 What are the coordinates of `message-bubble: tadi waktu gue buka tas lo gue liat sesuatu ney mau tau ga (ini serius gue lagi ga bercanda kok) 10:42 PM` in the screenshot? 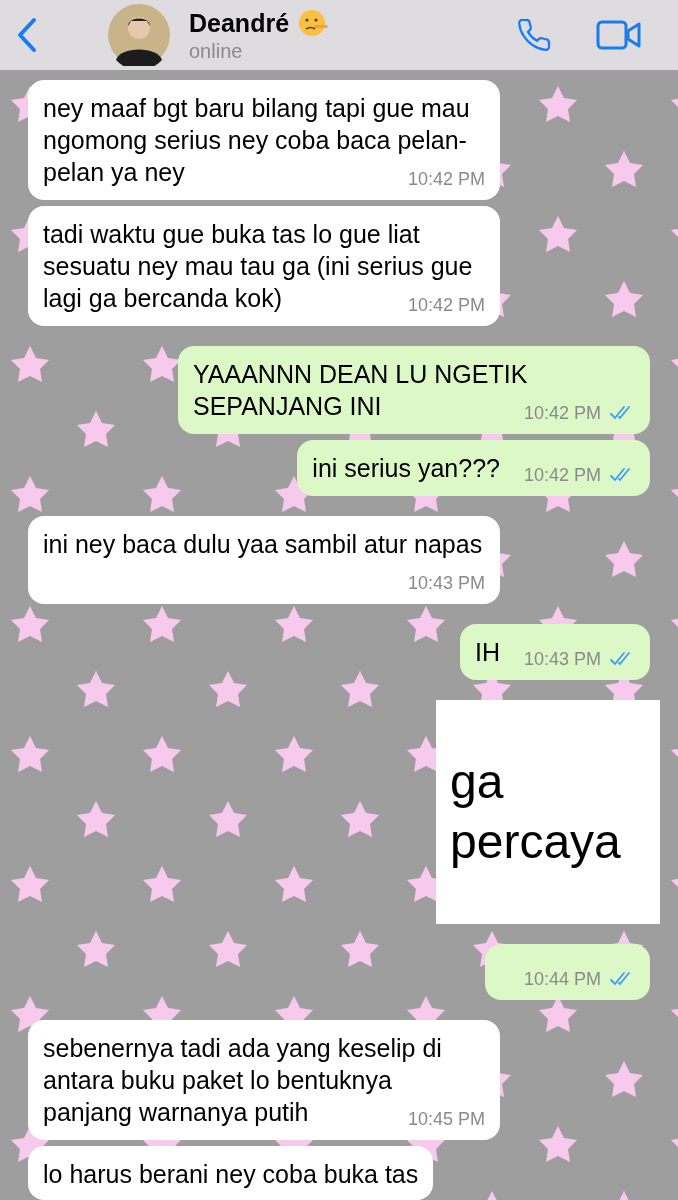 It's located at (264, 266).